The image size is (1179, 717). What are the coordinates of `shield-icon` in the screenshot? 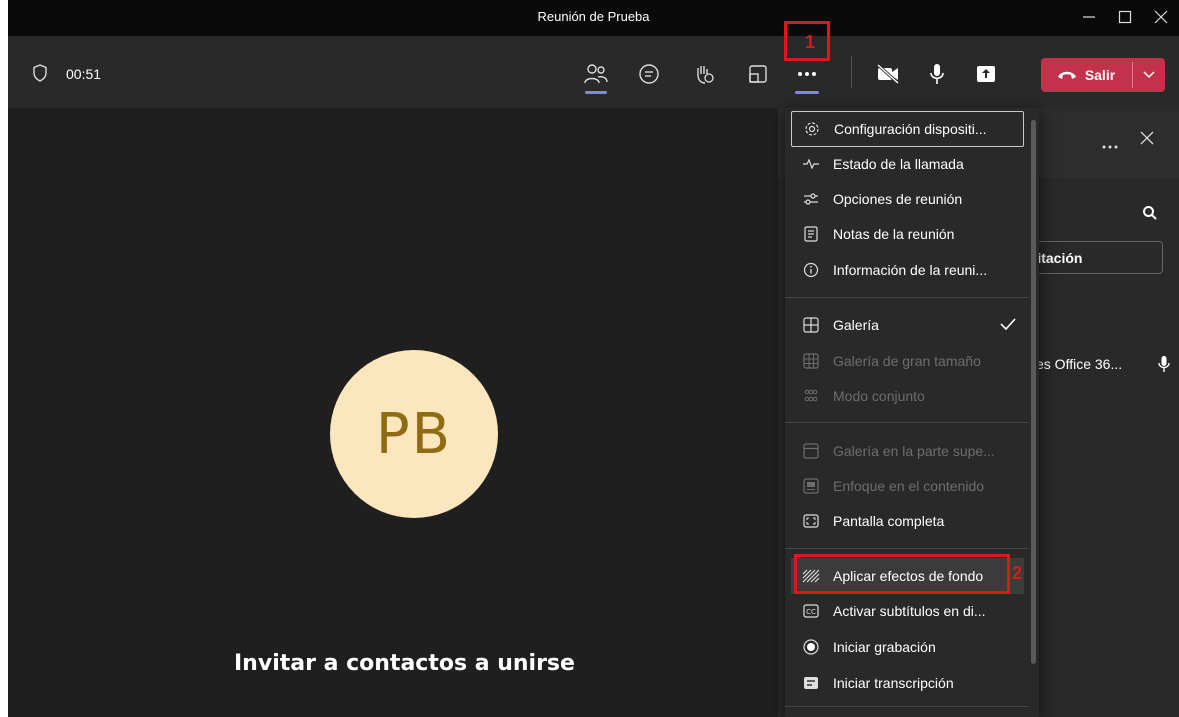 It's located at (40, 75).